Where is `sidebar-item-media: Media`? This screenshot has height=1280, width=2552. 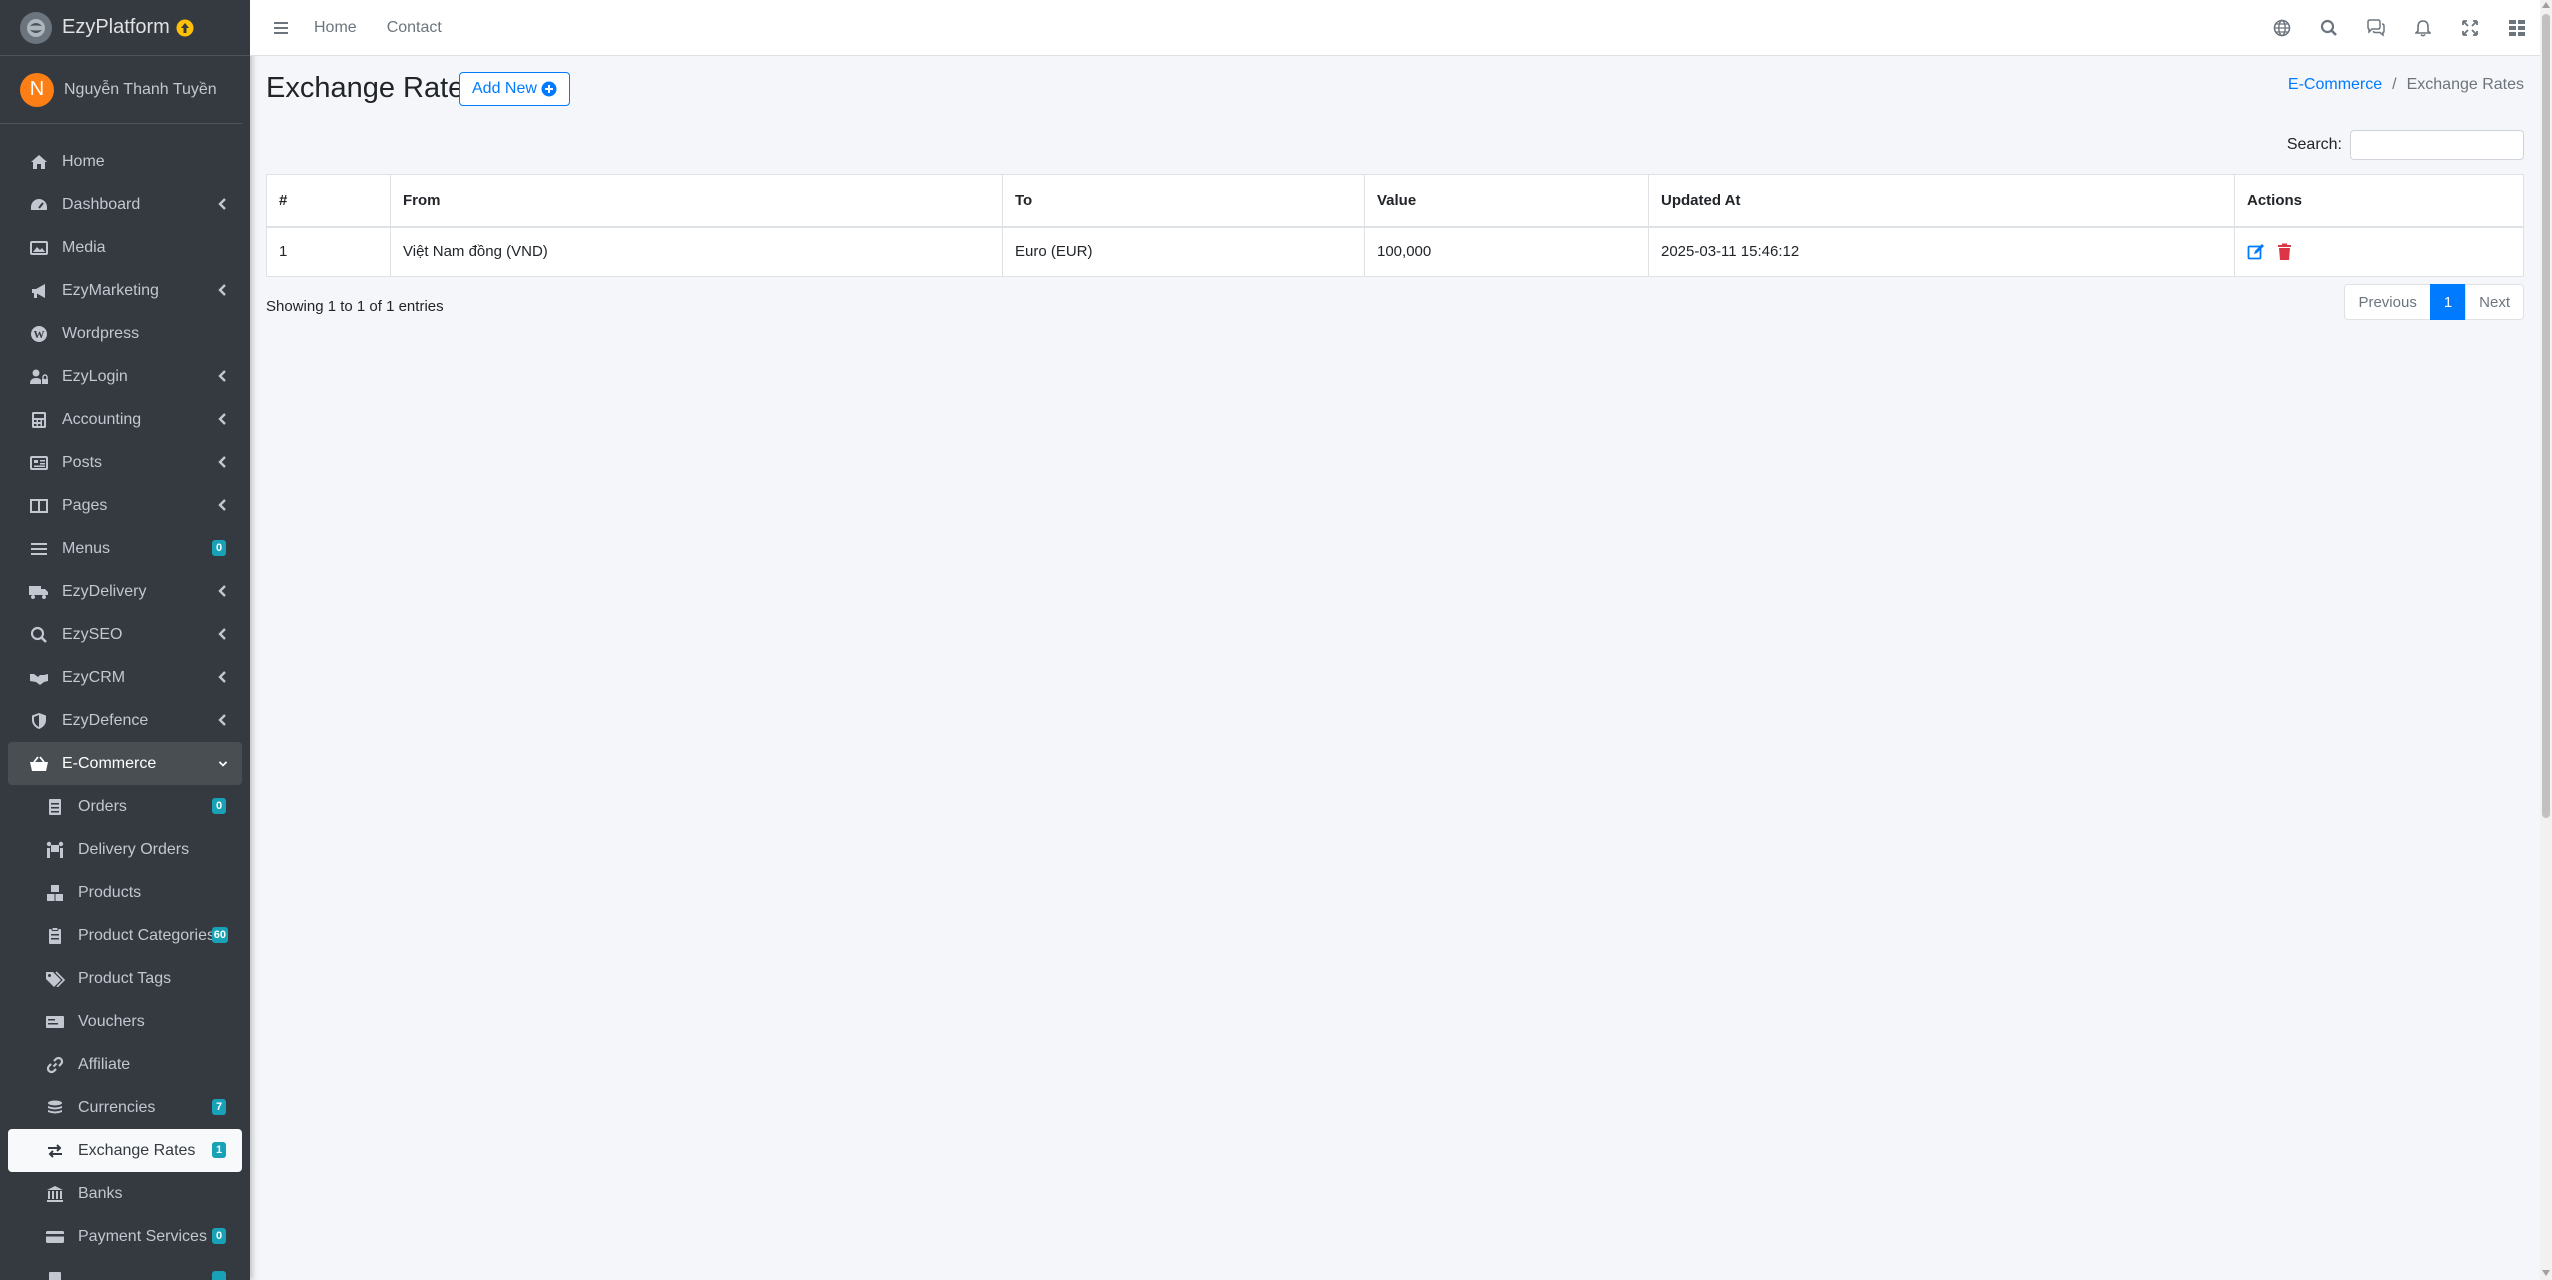
sidebar-item-media: Media is located at coordinates (125, 247).